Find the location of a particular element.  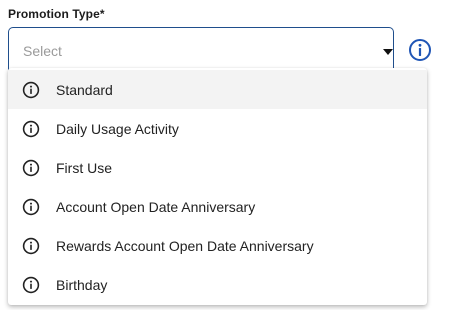

menu-item-label: Birthday is located at coordinates (82, 285).